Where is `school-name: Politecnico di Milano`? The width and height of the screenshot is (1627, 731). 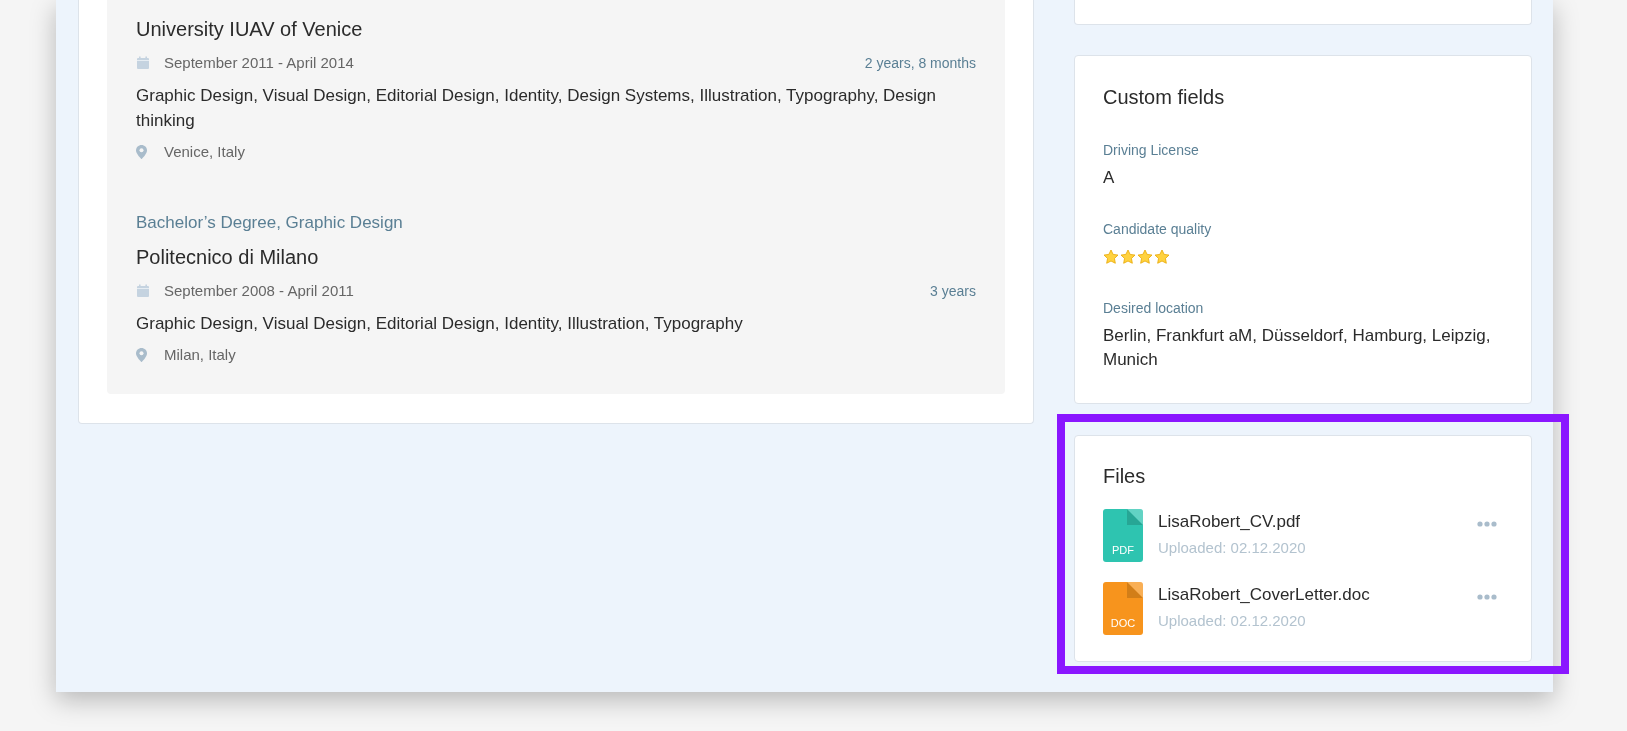 school-name: Politecnico di Milano is located at coordinates (228, 257).